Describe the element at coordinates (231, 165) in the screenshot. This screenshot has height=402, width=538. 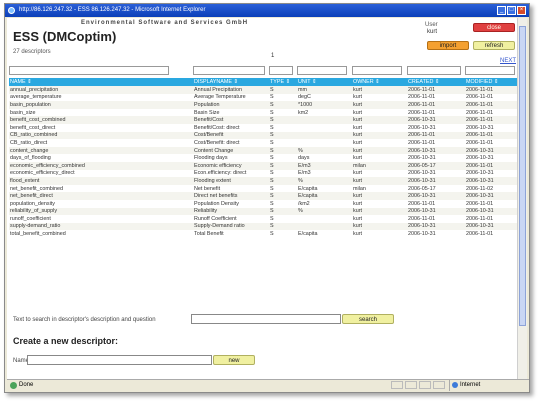
I see `cell-displayname: Economic efficiency` at that location.